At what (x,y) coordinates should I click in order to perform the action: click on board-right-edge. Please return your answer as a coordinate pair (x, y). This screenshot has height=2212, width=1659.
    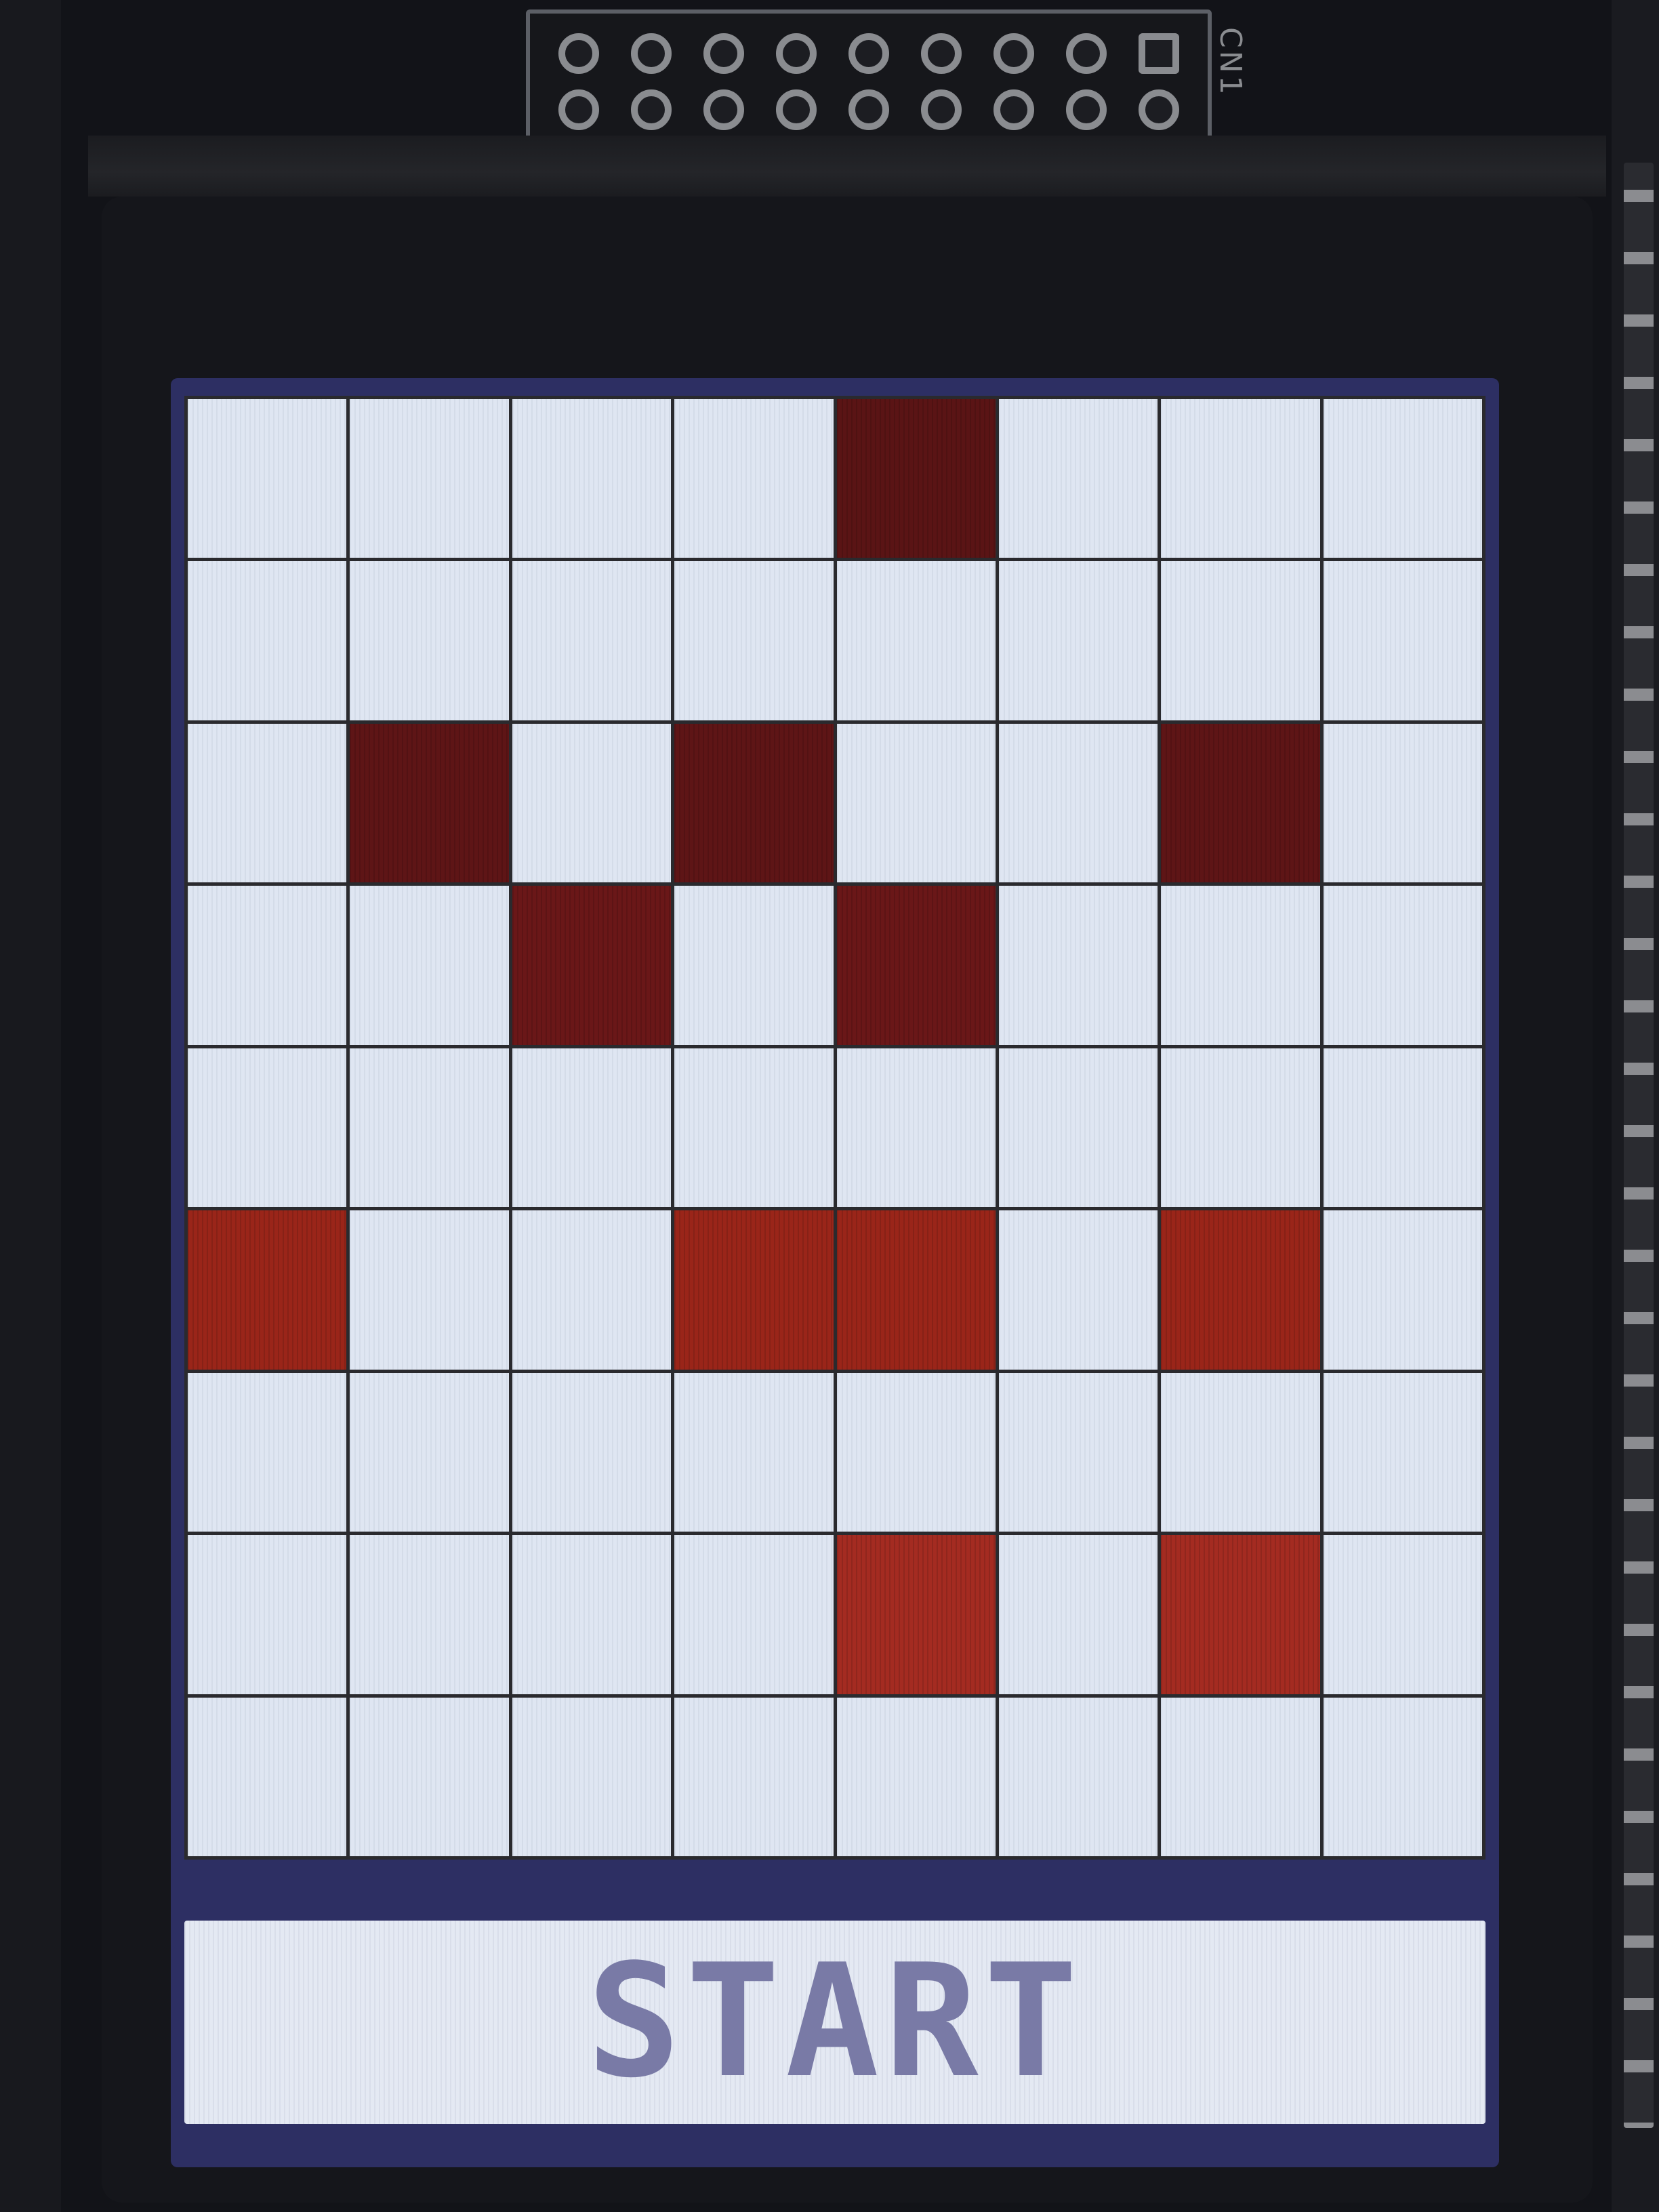
    Looking at the image, I should click on (1635, 1106).